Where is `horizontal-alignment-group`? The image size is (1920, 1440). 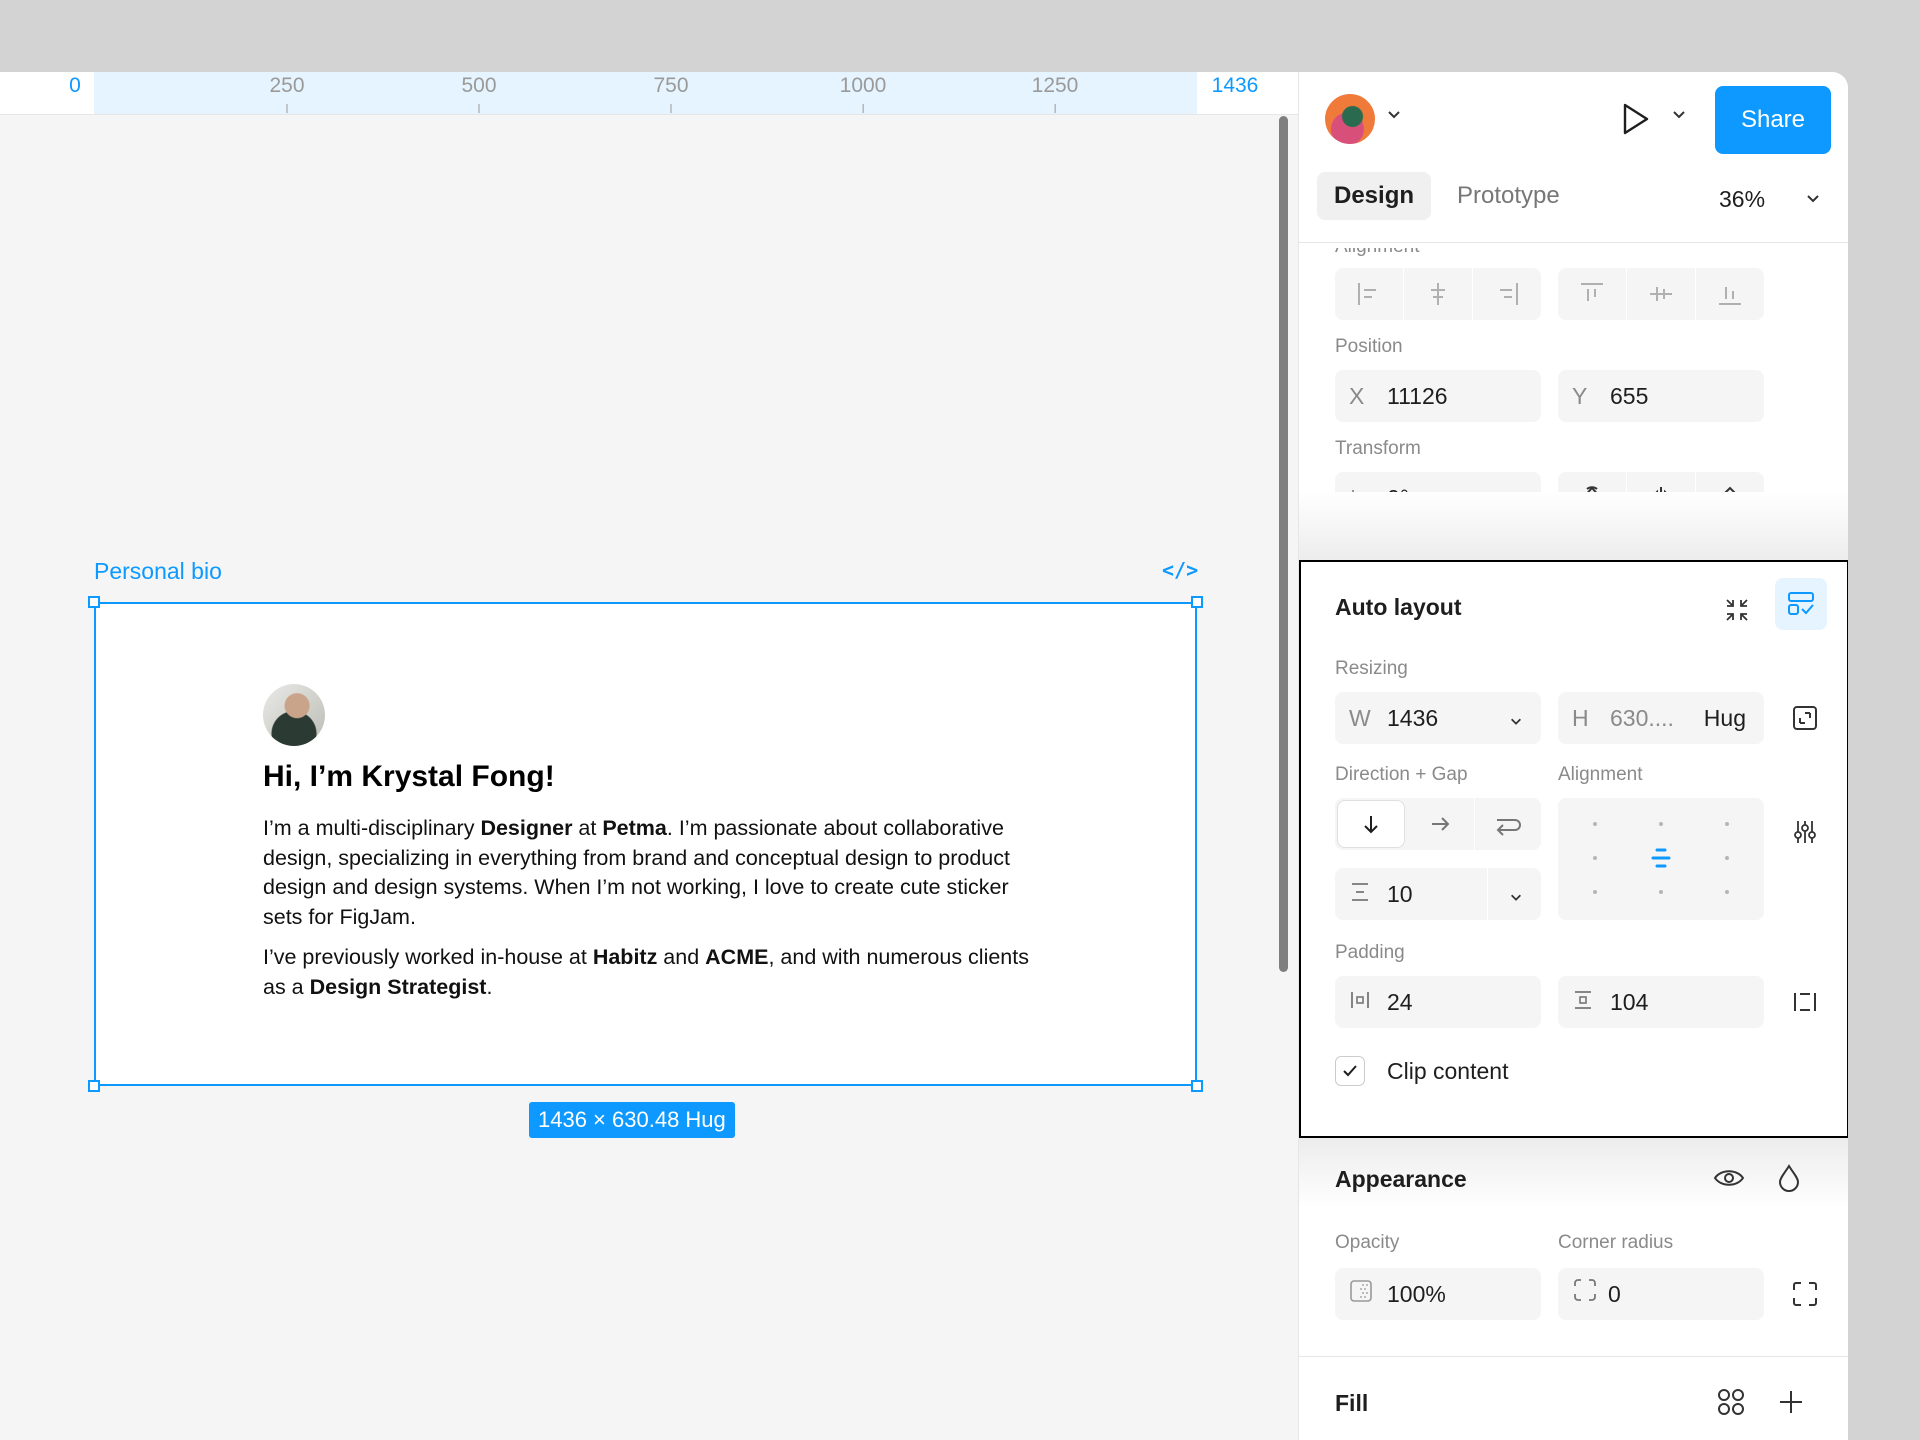 horizontal-alignment-group is located at coordinates (1438, 294).